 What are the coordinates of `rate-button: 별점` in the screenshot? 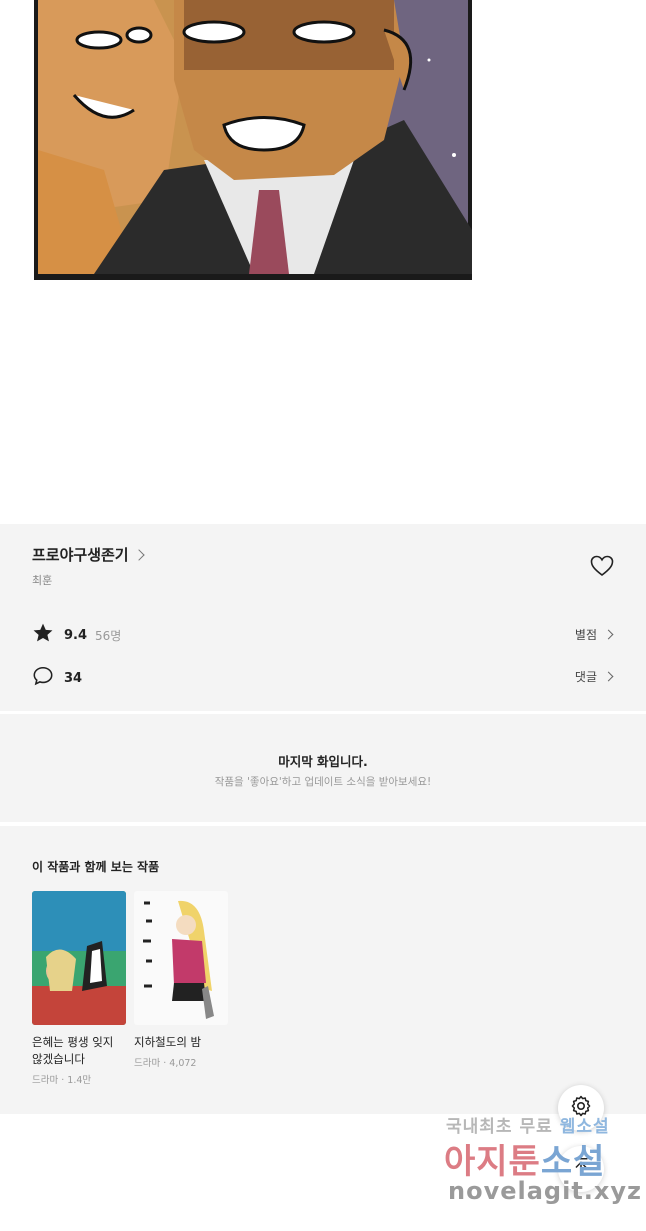 It's located at (594, 634).